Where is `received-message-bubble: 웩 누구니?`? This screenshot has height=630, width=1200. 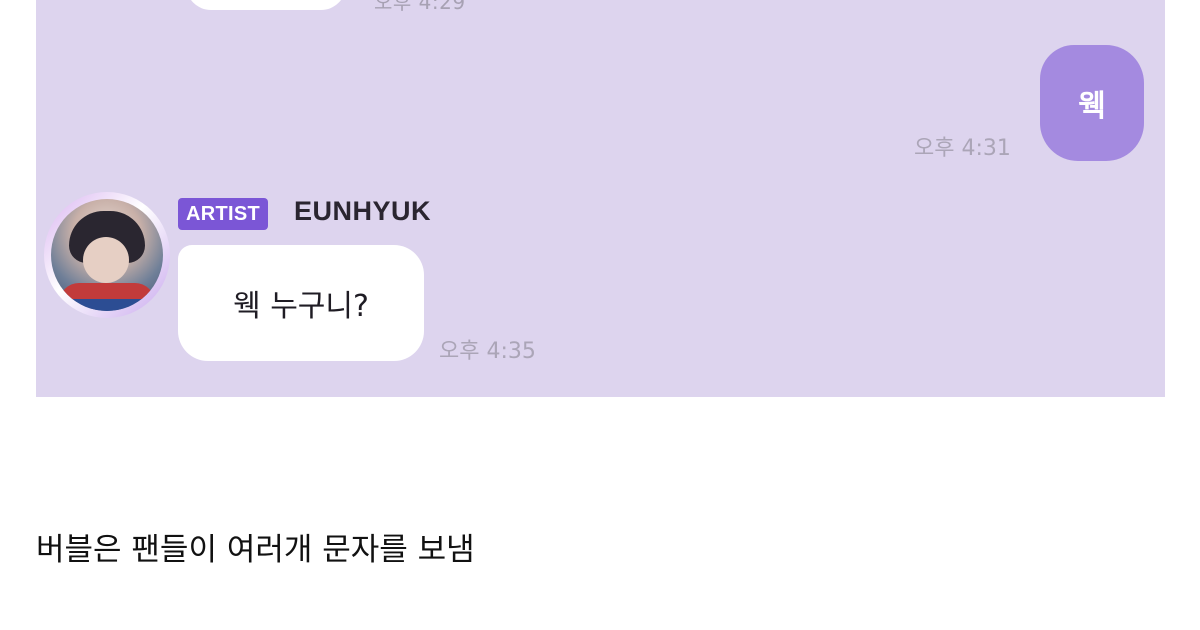 received-message-bubble: 웩 누구니? is located at coordinates (301, 303).